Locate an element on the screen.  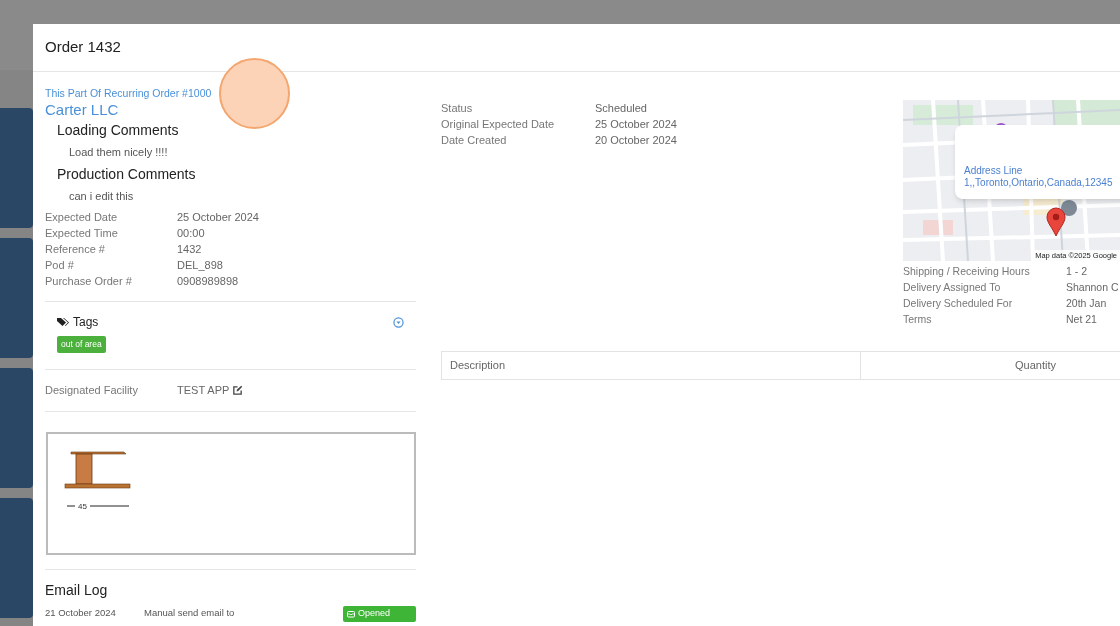
field-label: Pod # is located at coordinates (60, 265).